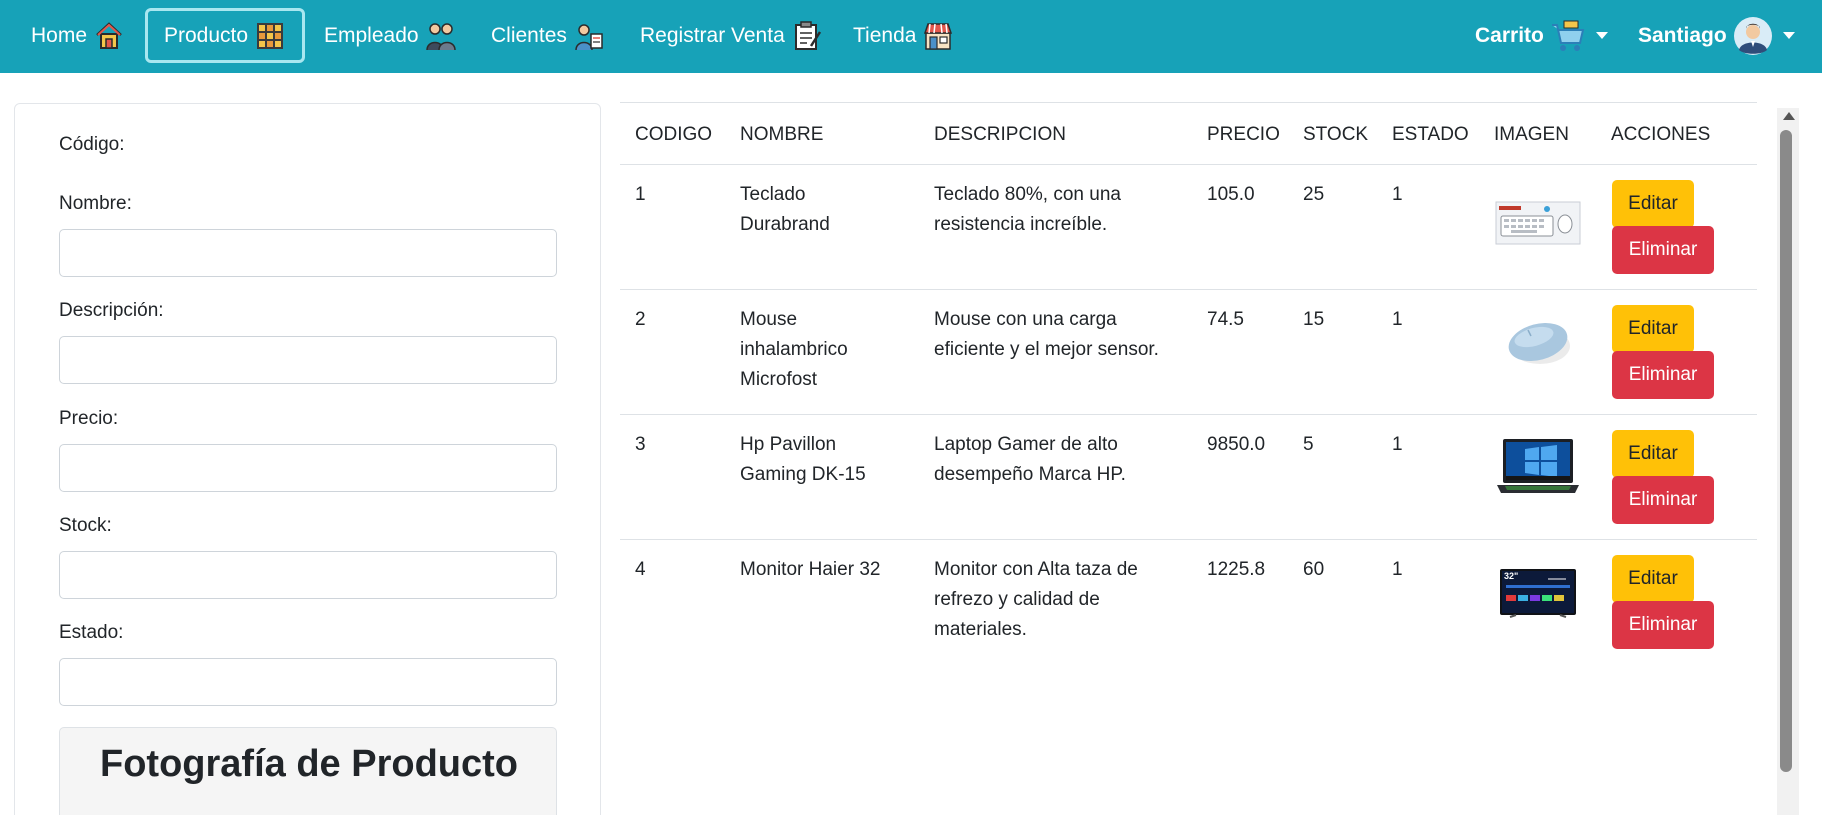 The height and width of the screenshot is (815, 1822). I want to click on header-acciones: ACCIONES, so click(1661, 134).